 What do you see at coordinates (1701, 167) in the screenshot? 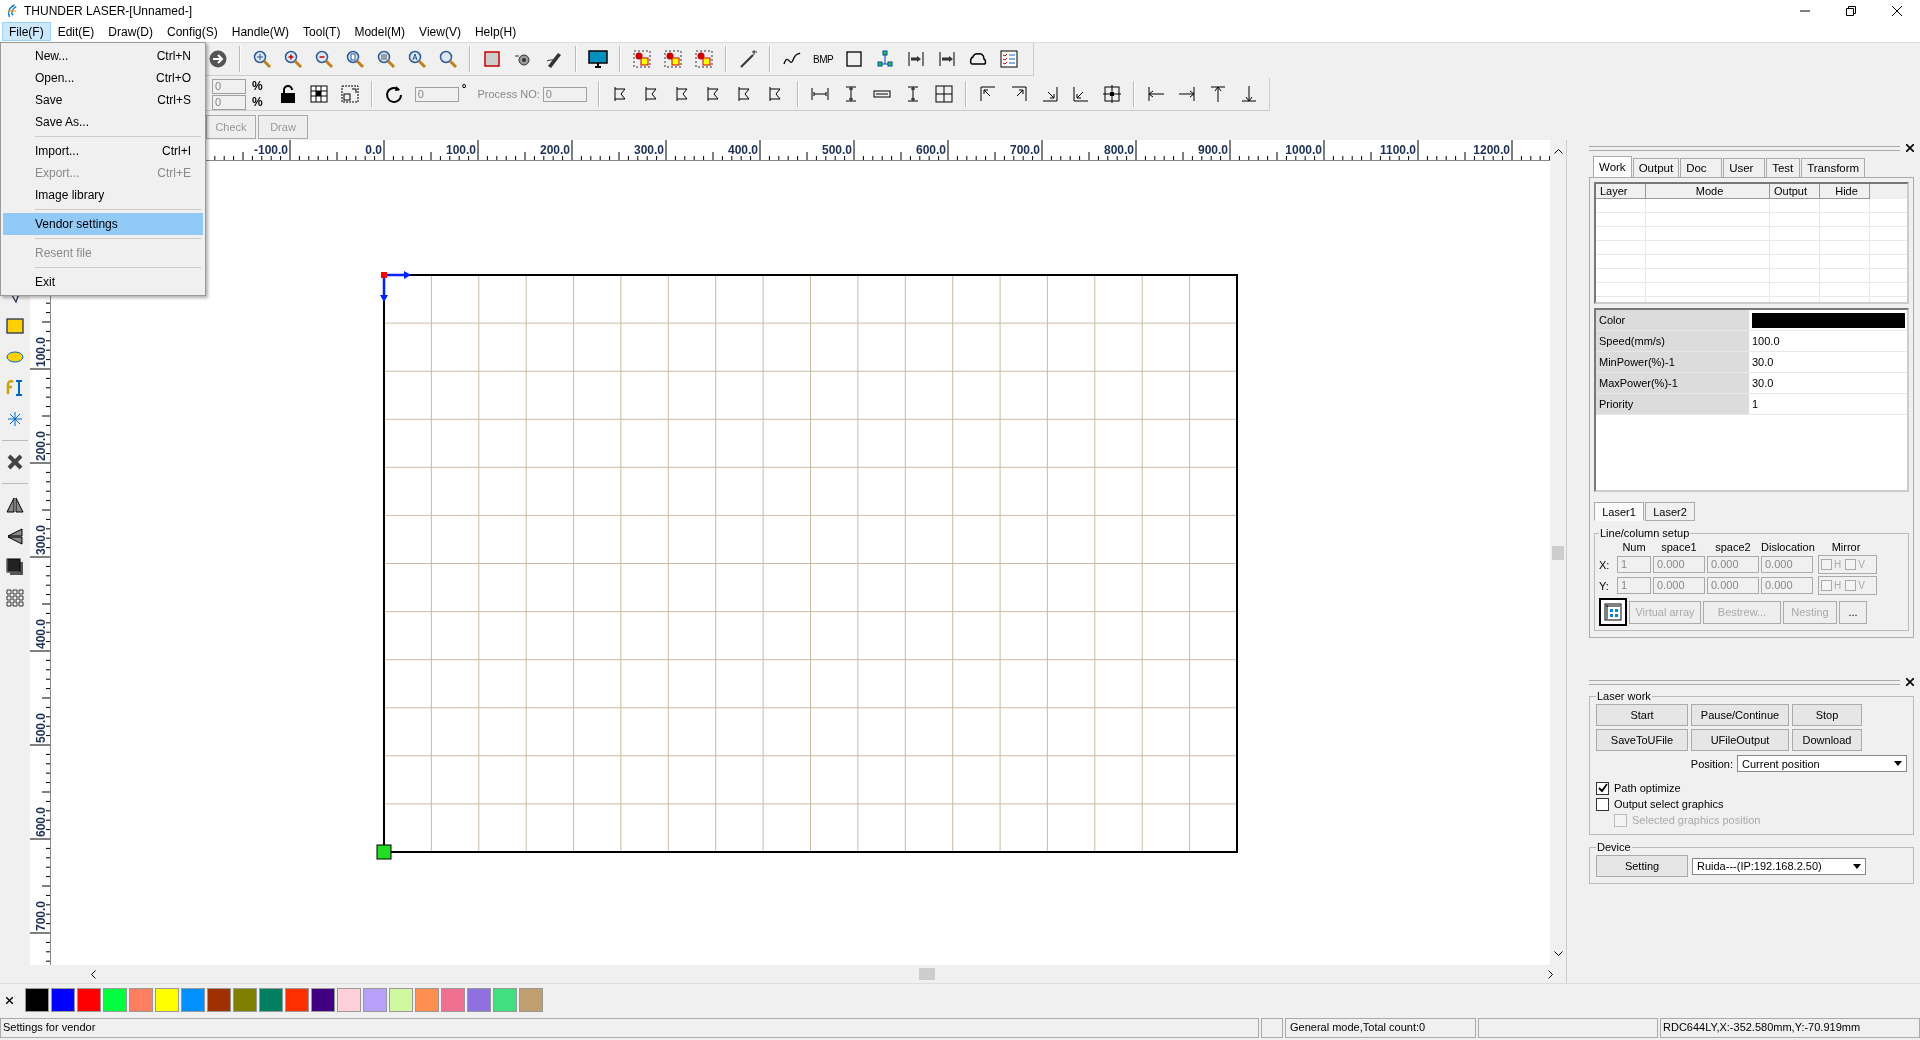
I see `panel-tab: Doc` at bounding box center [1701, 167].